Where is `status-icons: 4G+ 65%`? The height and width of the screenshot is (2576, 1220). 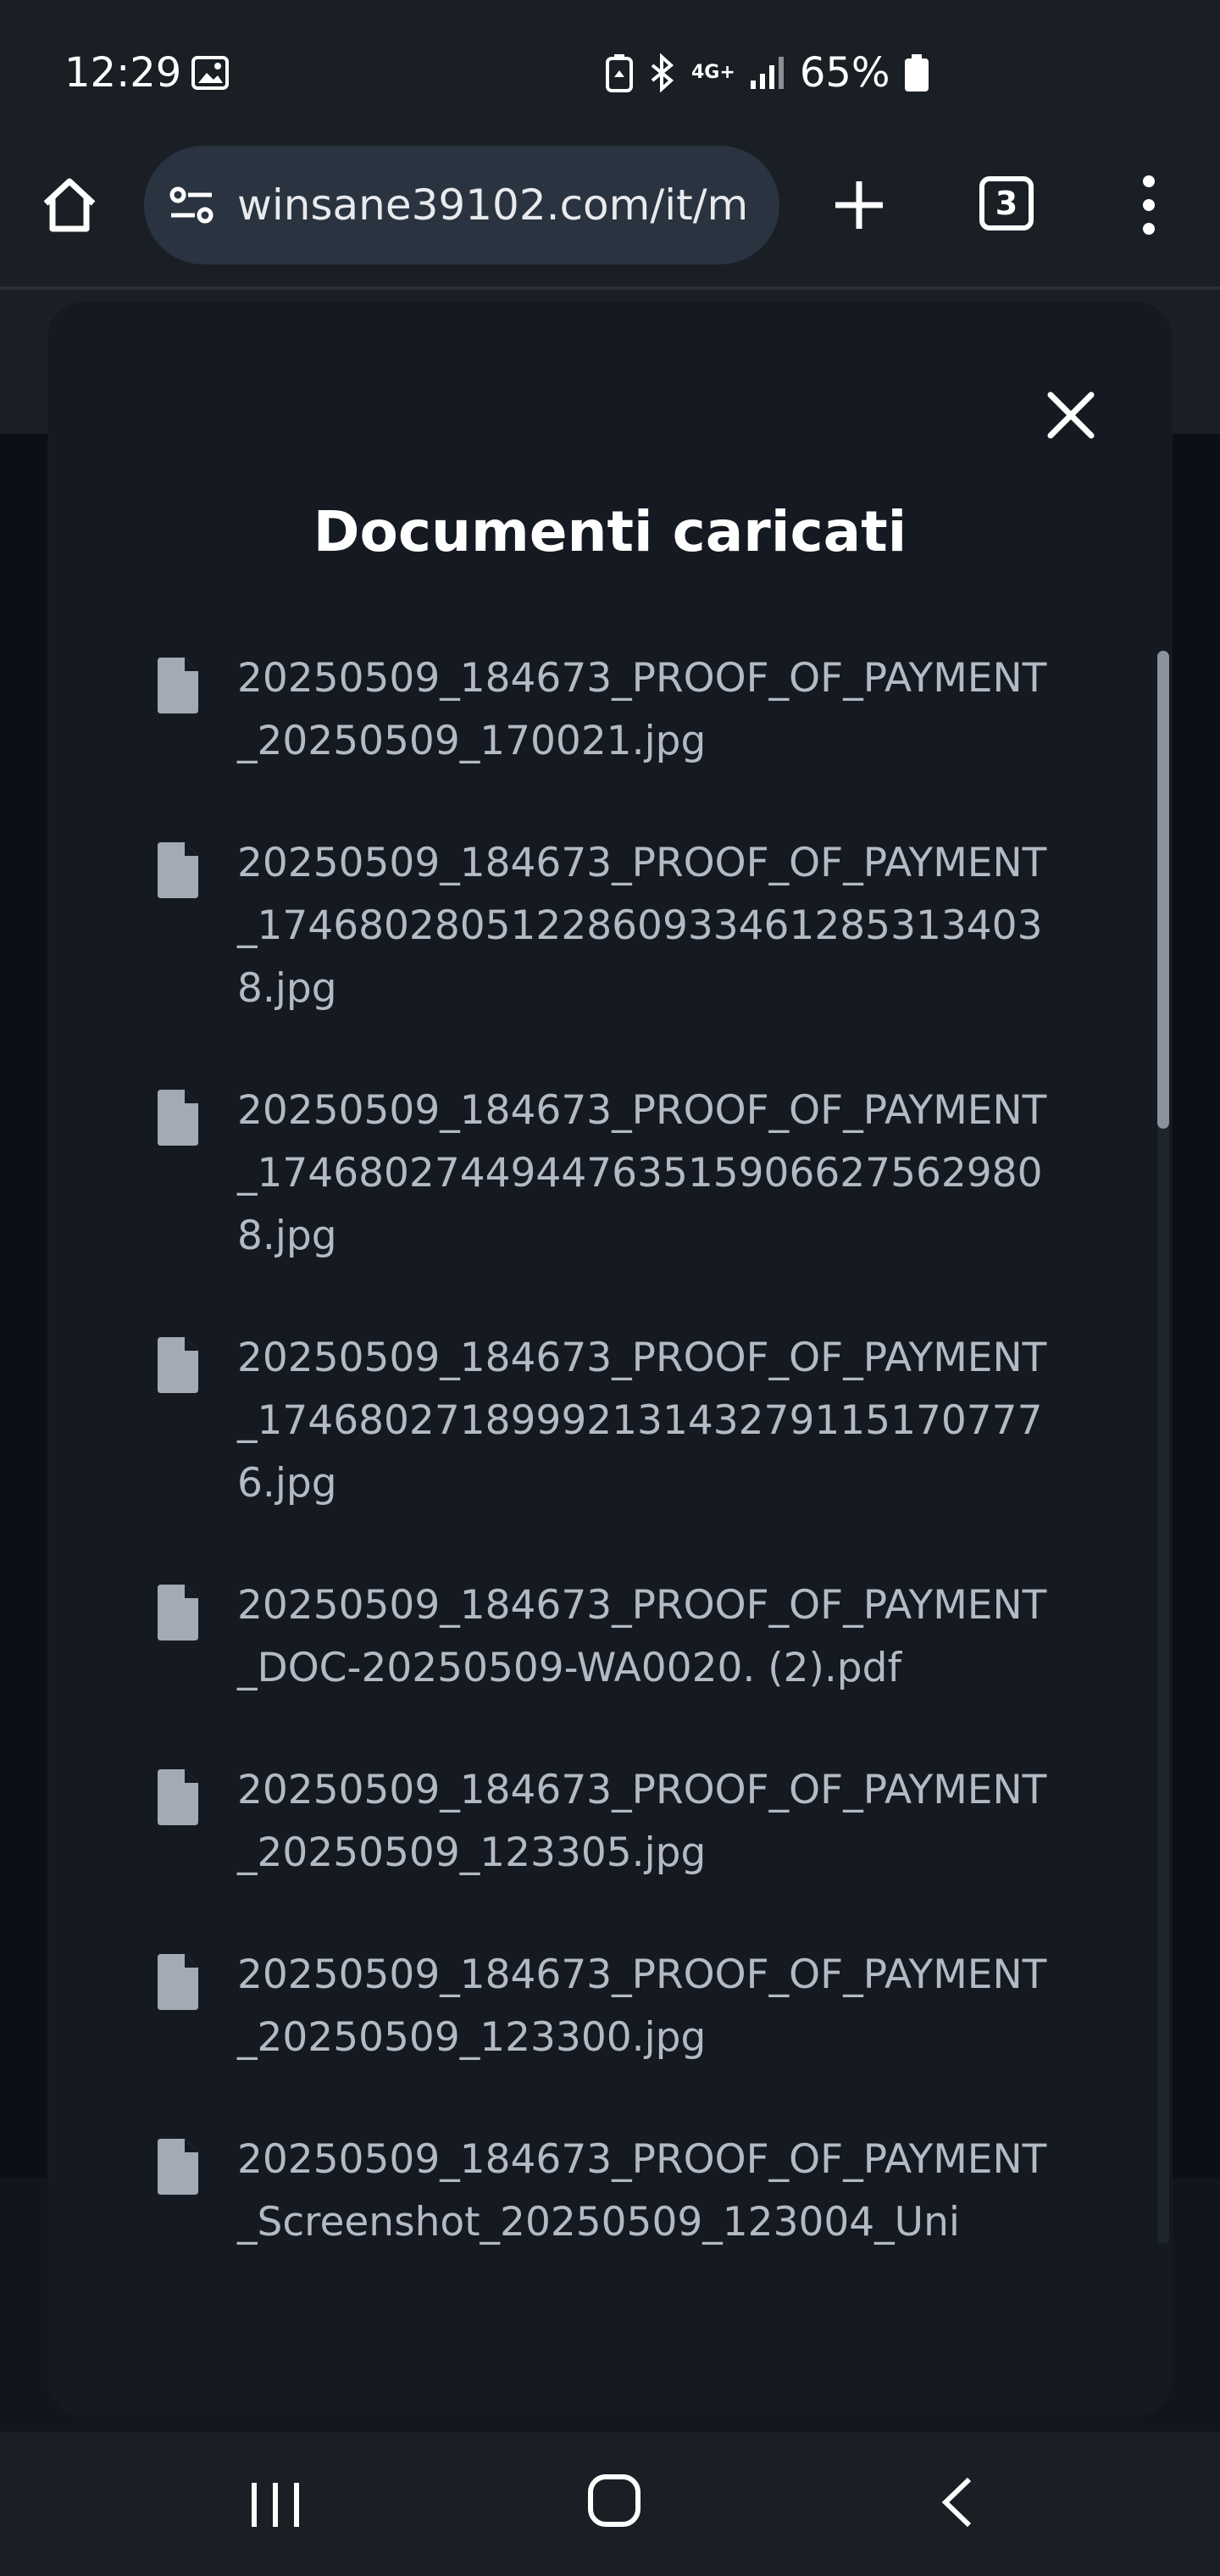
status-icons: 4G+ 65% is located at coordinates (767, 73).